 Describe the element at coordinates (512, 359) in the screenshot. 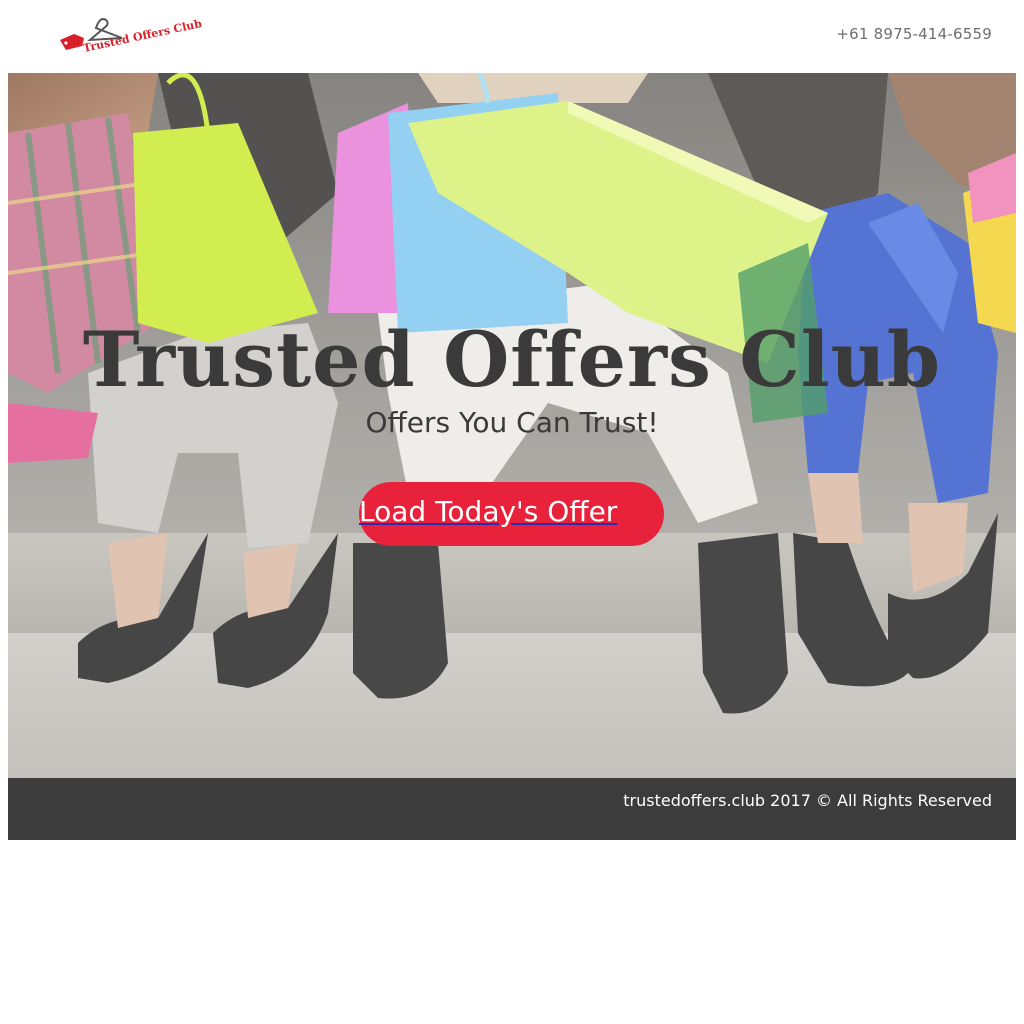

I see `hero-title: Trusted Offers Club` at that location.